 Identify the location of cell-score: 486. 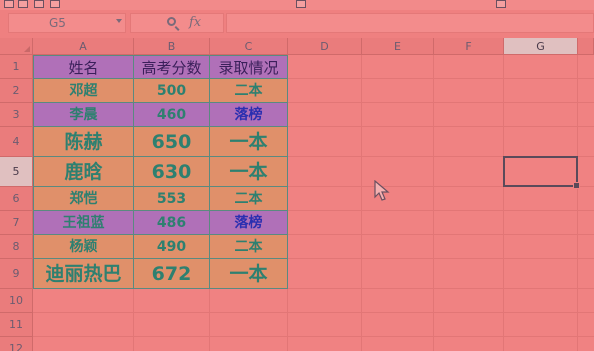
(172, 223).